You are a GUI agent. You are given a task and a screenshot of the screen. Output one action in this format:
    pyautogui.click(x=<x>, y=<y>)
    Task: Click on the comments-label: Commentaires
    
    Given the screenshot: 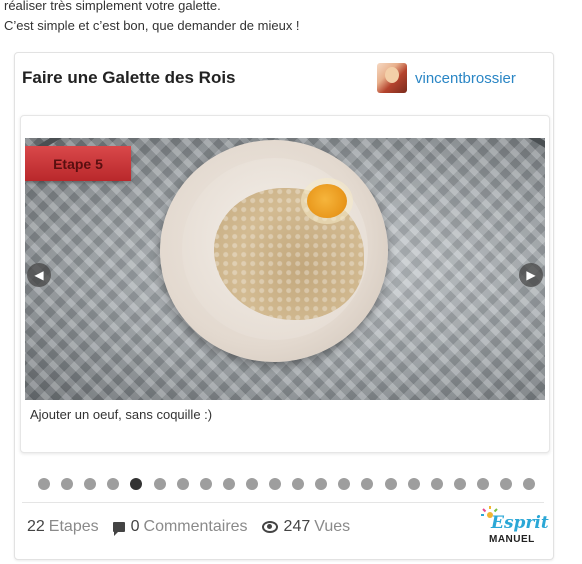 What is the action you would take?
    pyautogui.click(x=195, y=526)
    